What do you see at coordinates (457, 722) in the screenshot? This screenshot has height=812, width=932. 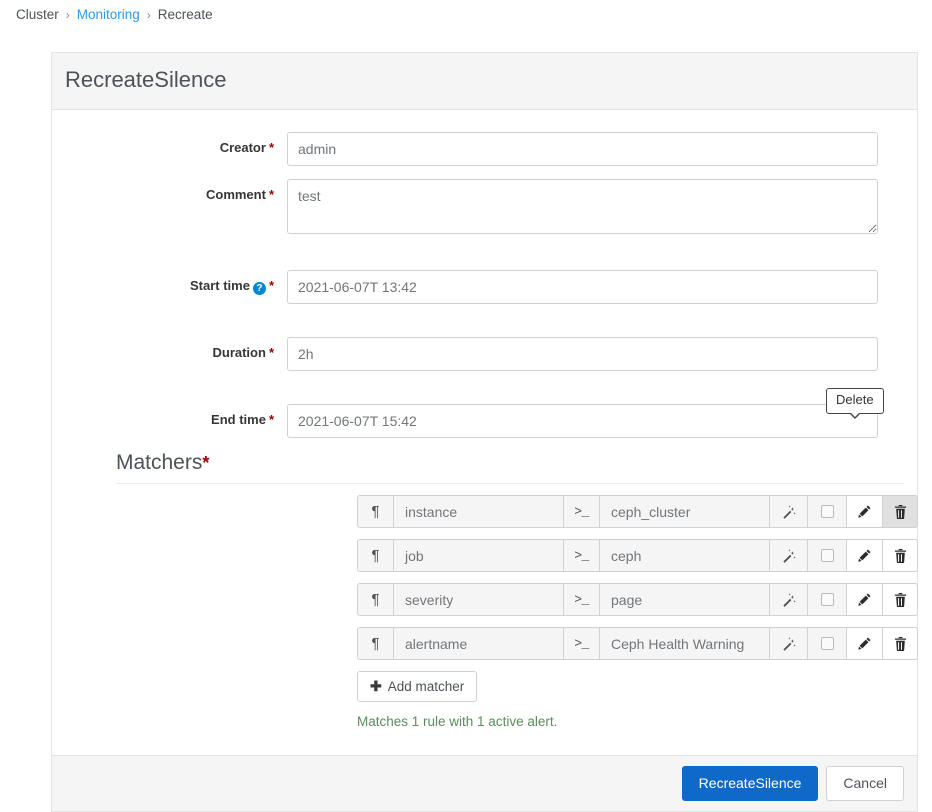 I see `matcher-status-text: Matches 1 rule with 1 active alert.` at bounding box center [457, 722].